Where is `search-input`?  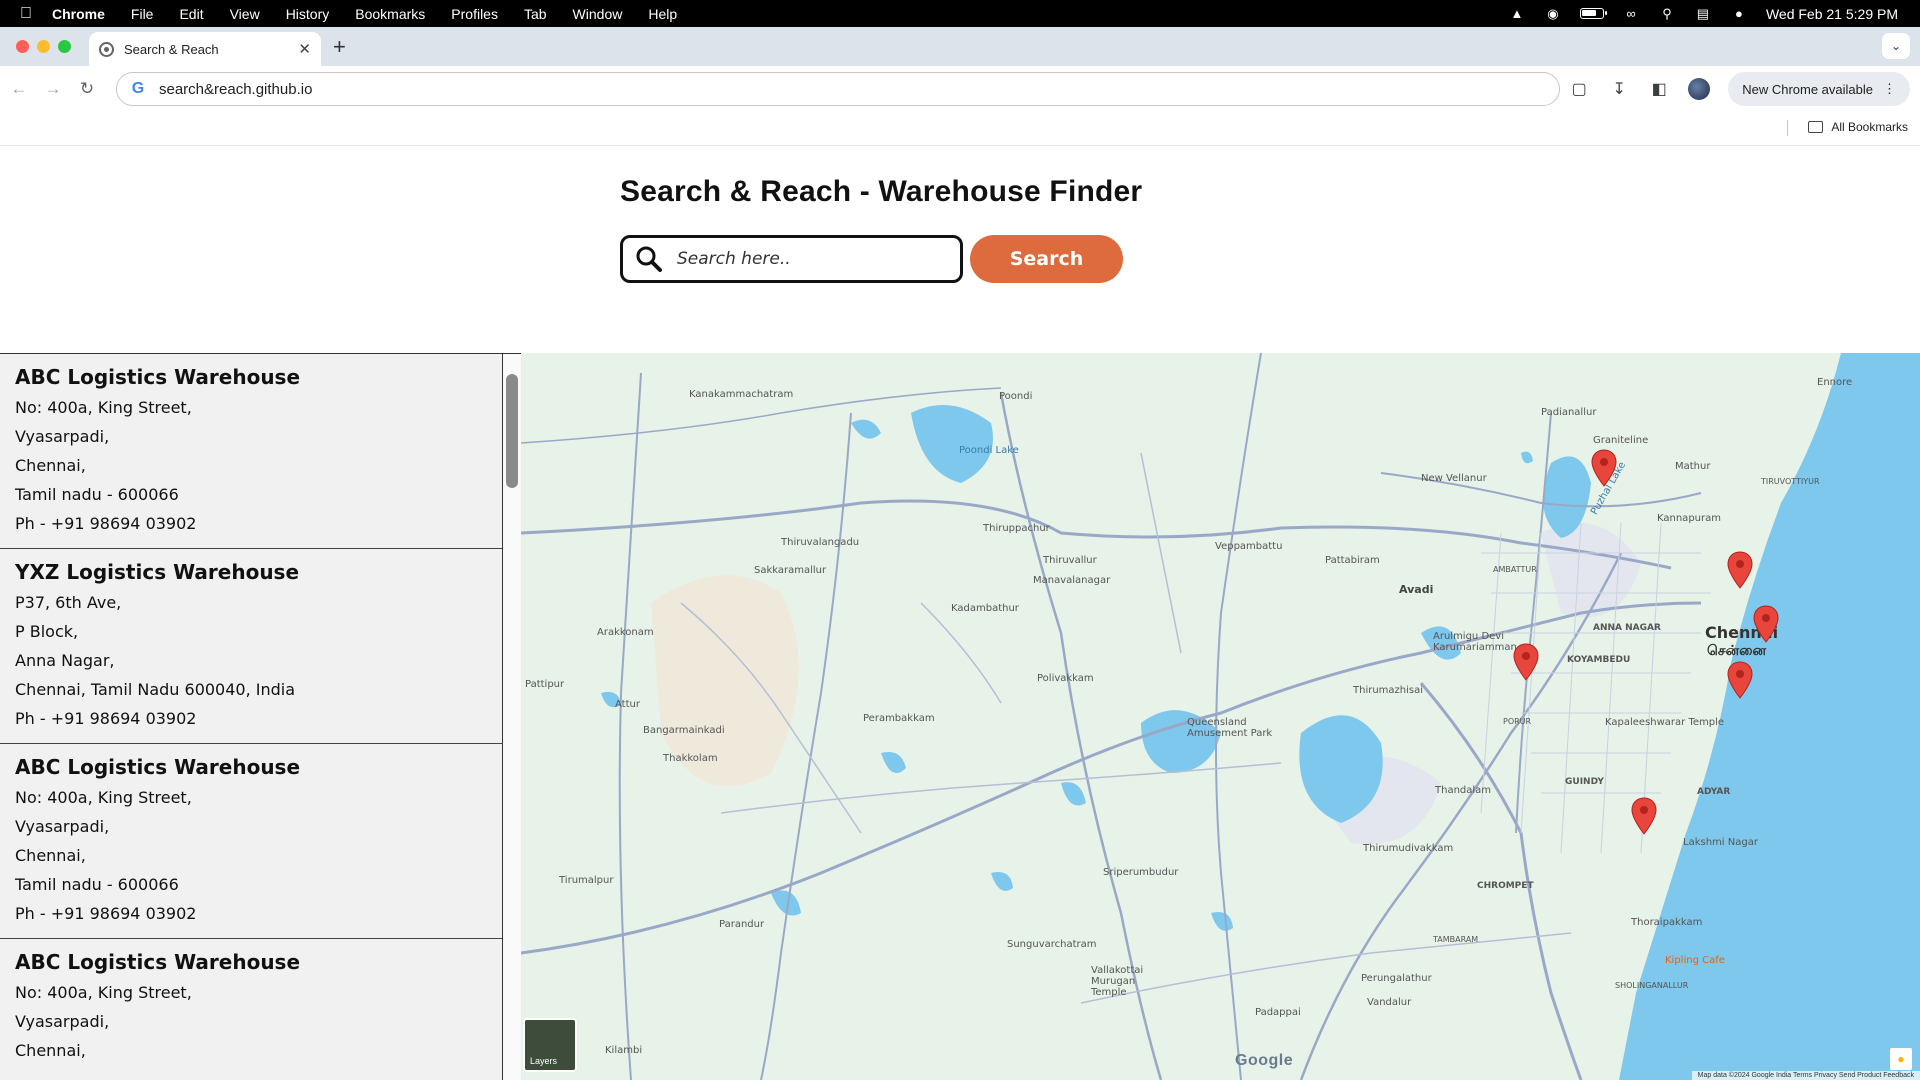
search-input is located at coordinates (807, 259).